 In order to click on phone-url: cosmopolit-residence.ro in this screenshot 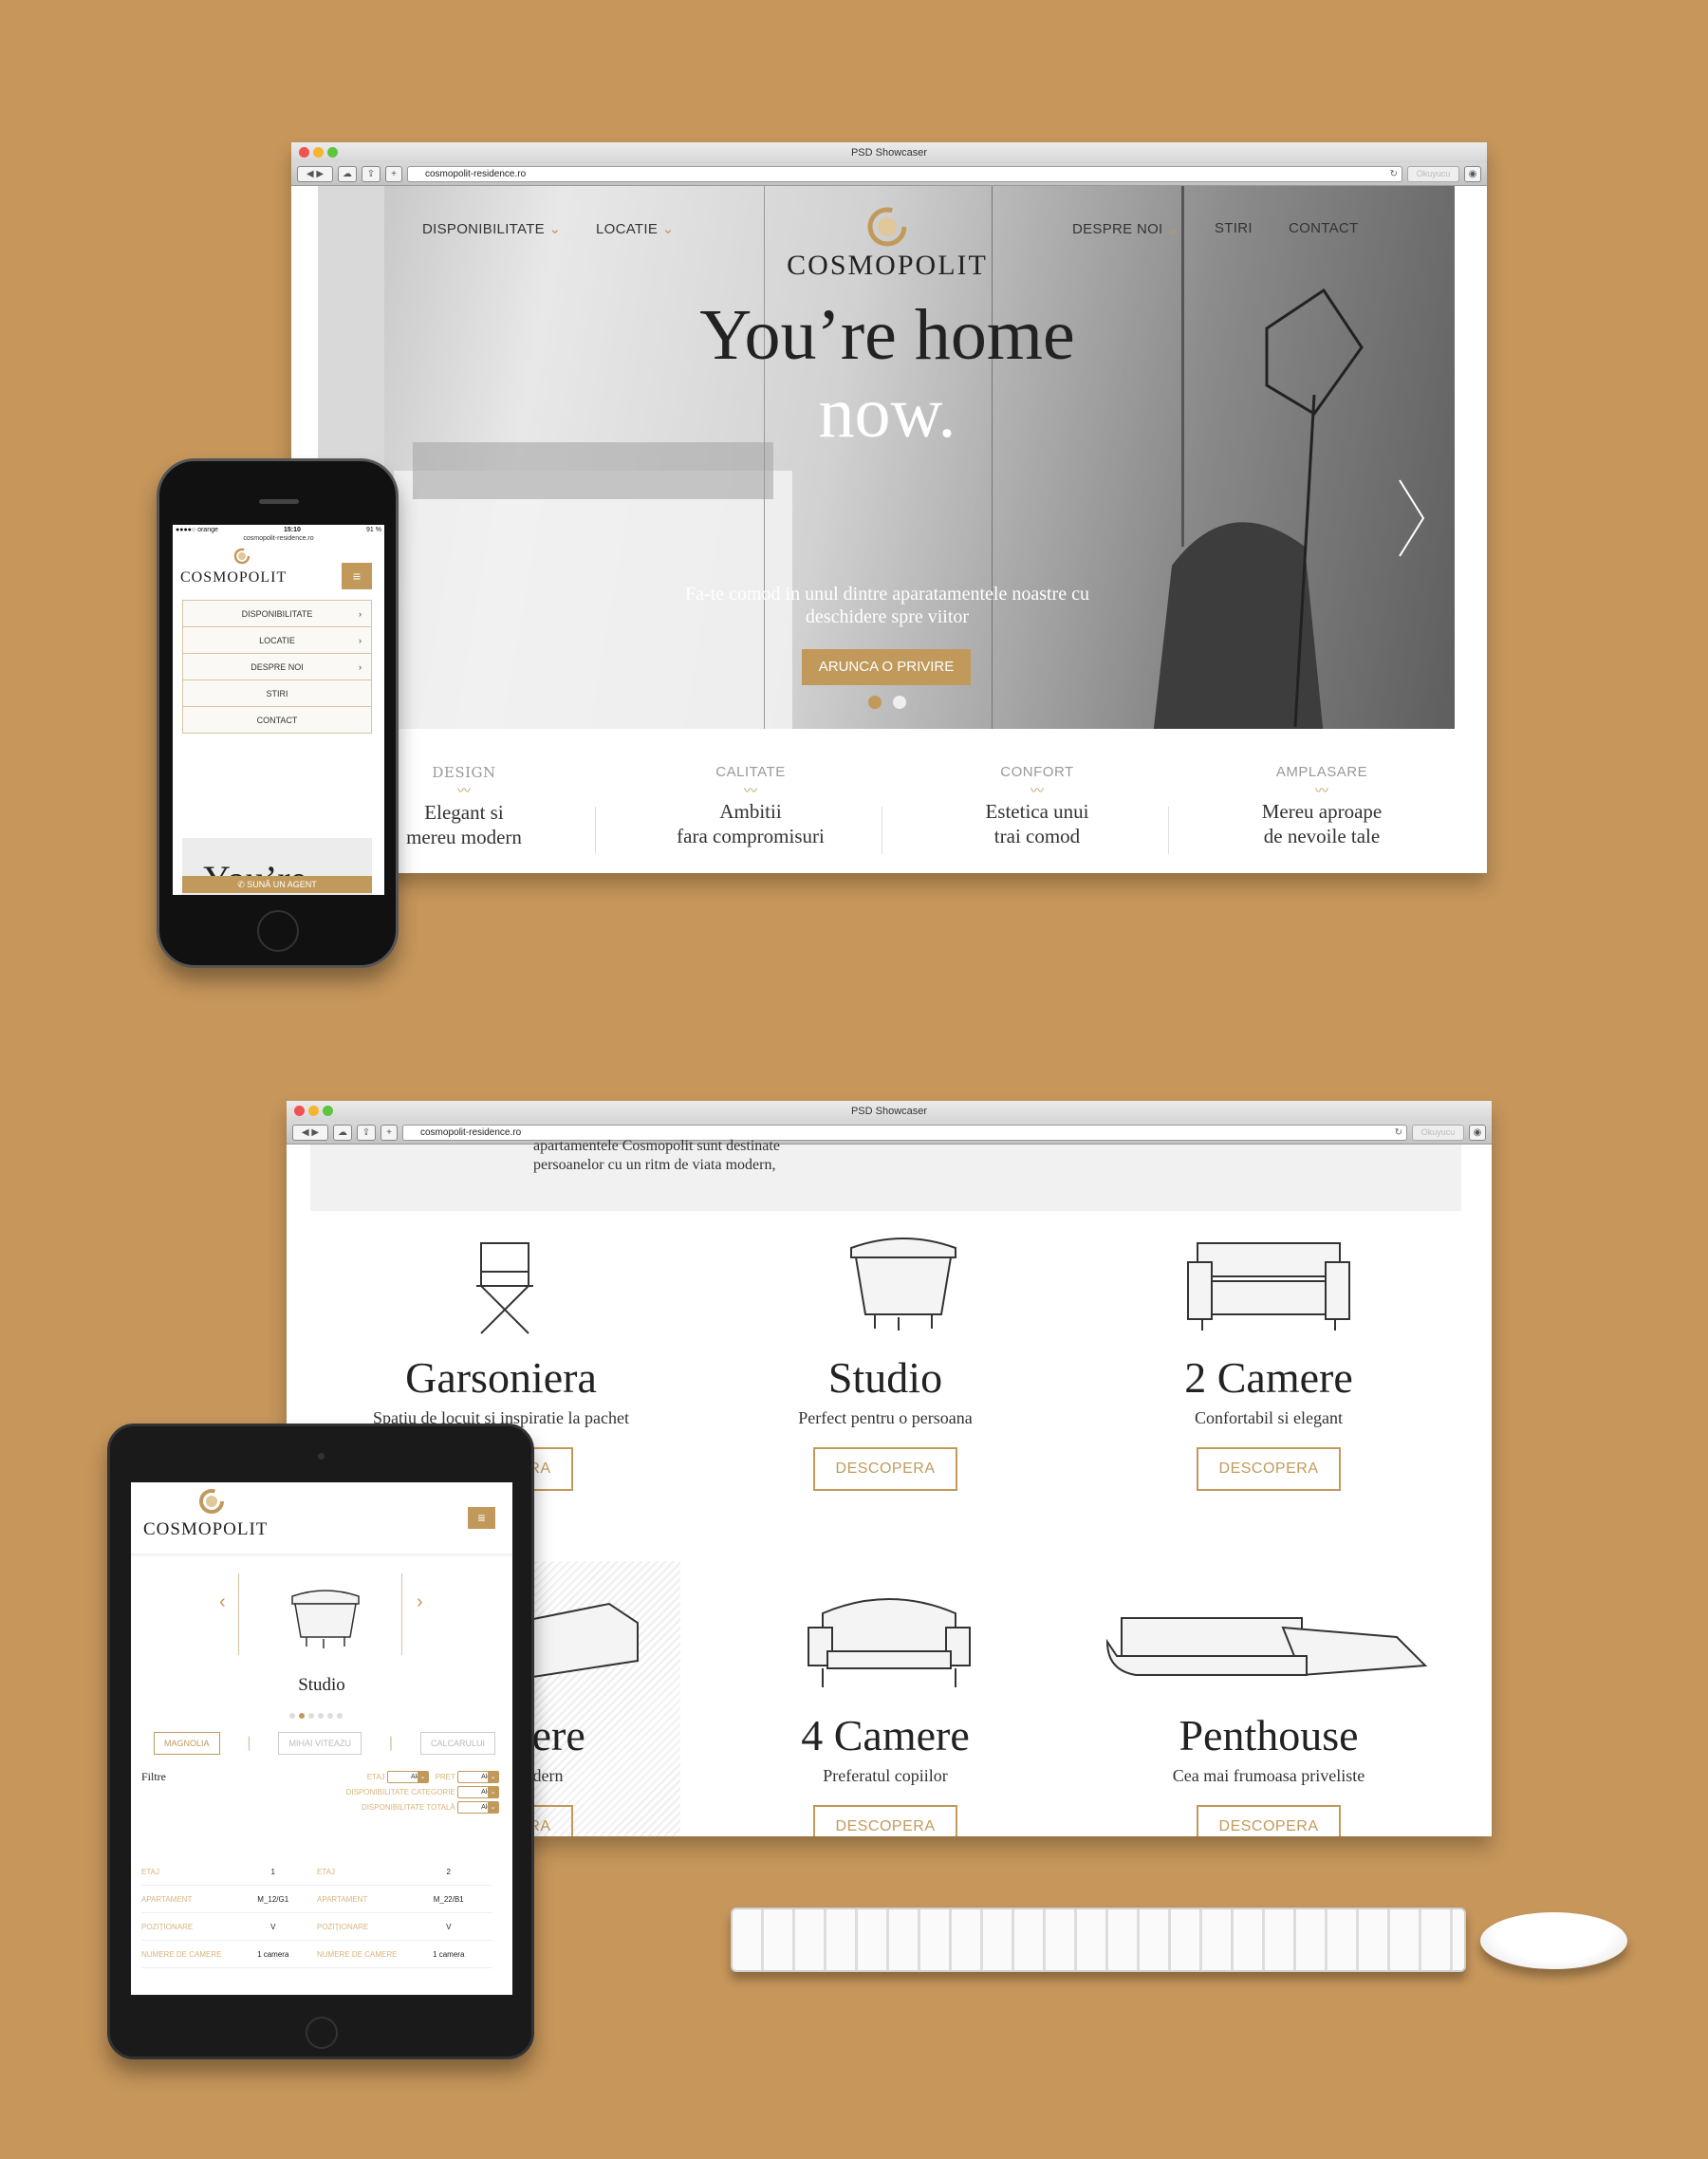, I will do `click(278, 538)`.